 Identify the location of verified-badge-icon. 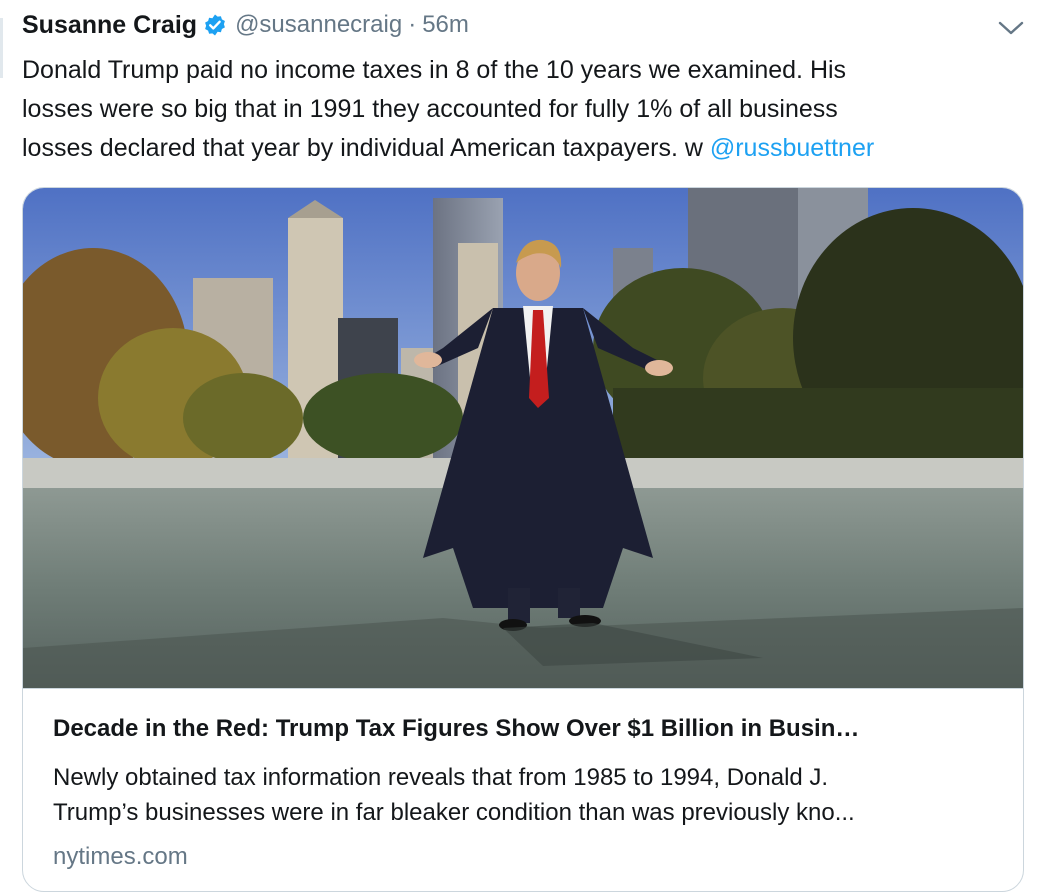
(215, 25).